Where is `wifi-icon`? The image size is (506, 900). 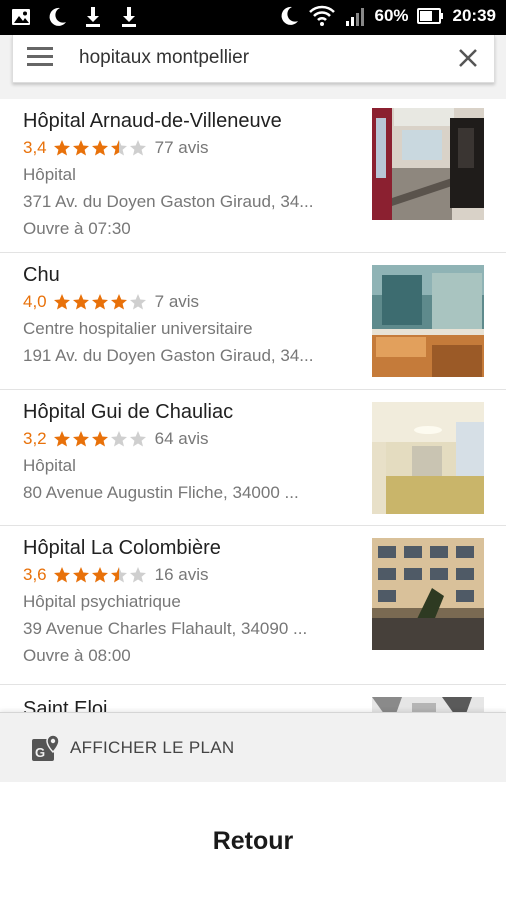 wifi-icon is located at coordinates (322, 15).